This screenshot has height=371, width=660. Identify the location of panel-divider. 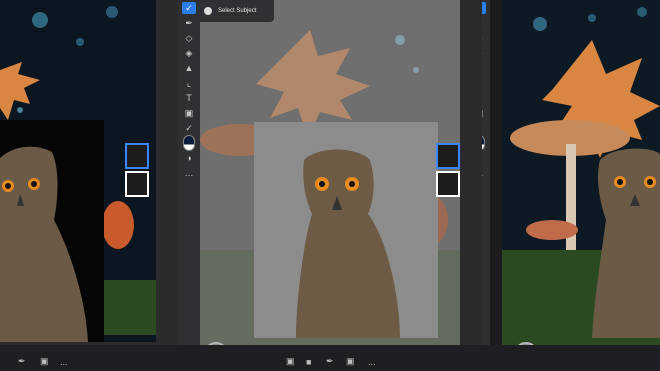
(167, 185).